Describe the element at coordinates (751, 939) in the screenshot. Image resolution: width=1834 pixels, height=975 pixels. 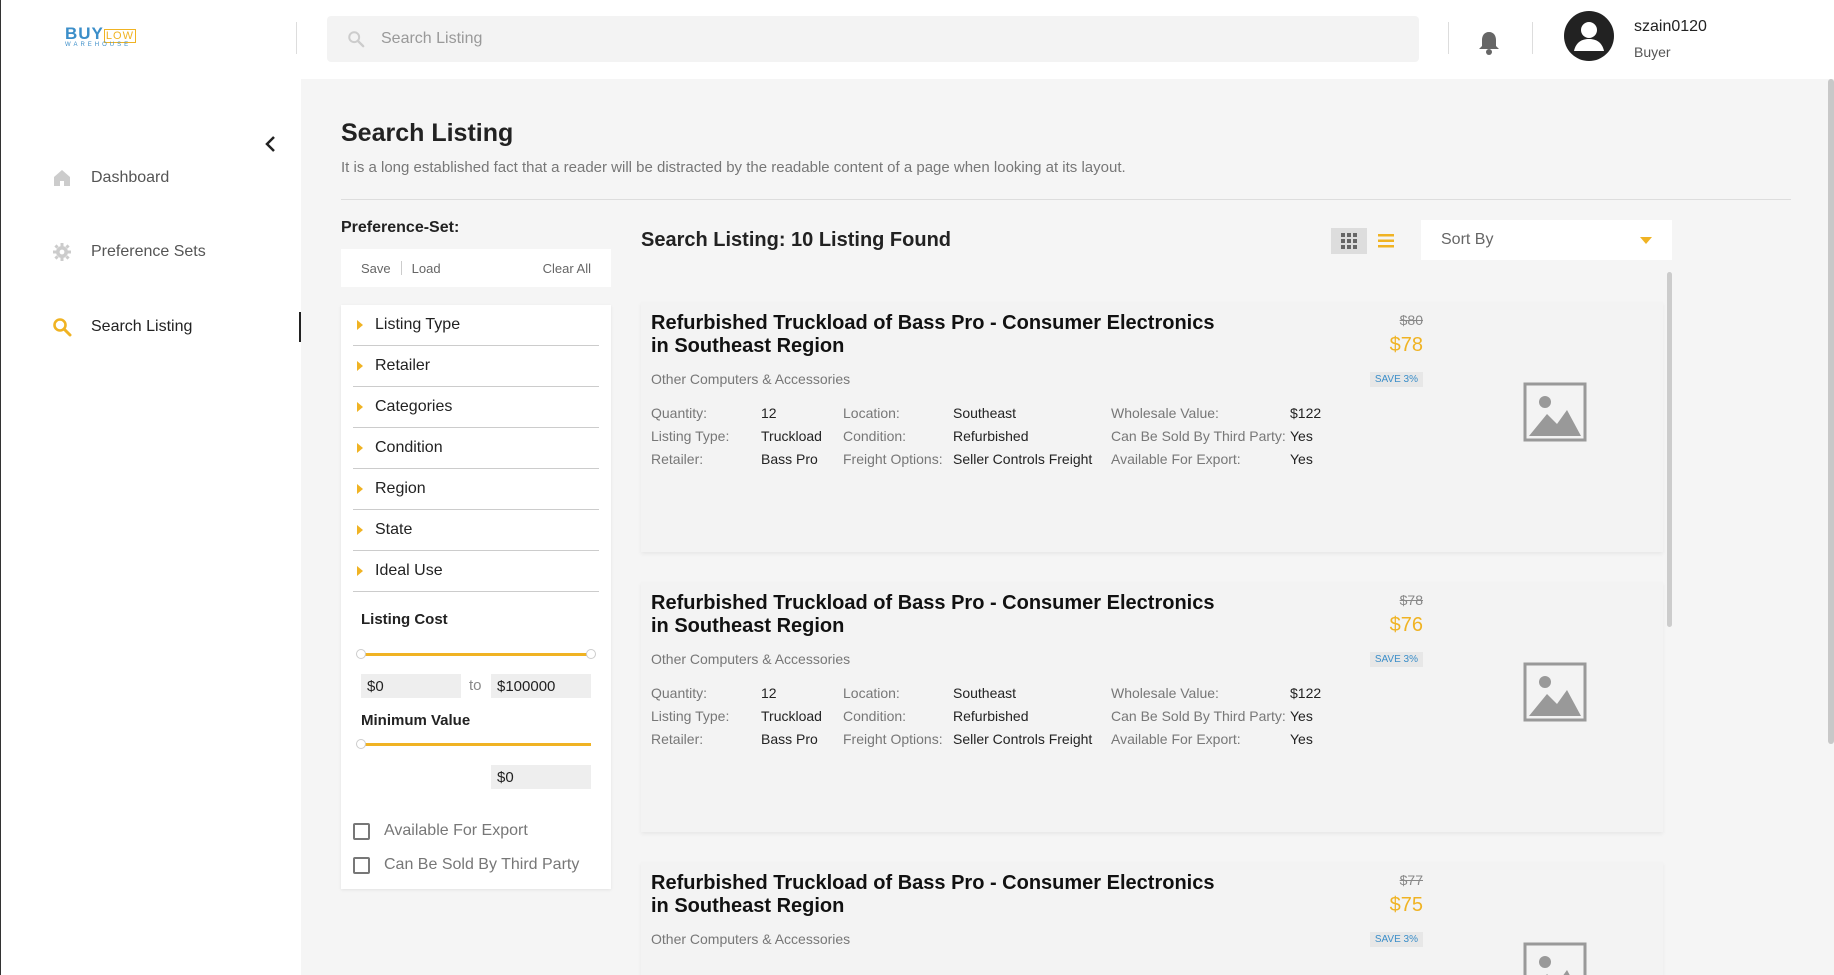
I see `listing-category: Other Computers & Accessories` at that location.